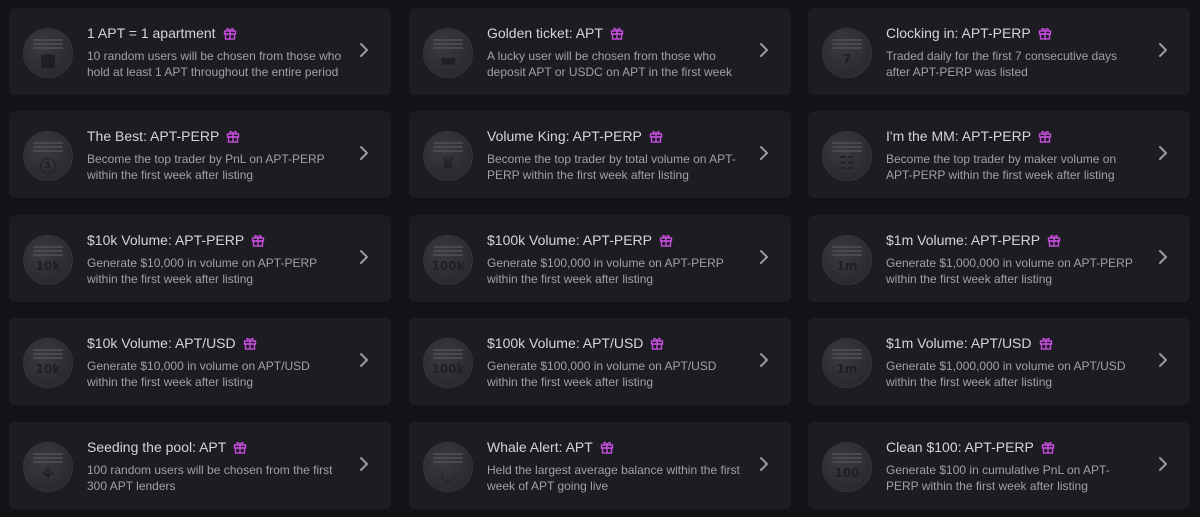 This screenshot has width=1200, height=517. What do you see at coordinates (540, 447) in the screenshot?
I see `achievement-title: Whale Alert: APT` at bounding box center [540, 447].